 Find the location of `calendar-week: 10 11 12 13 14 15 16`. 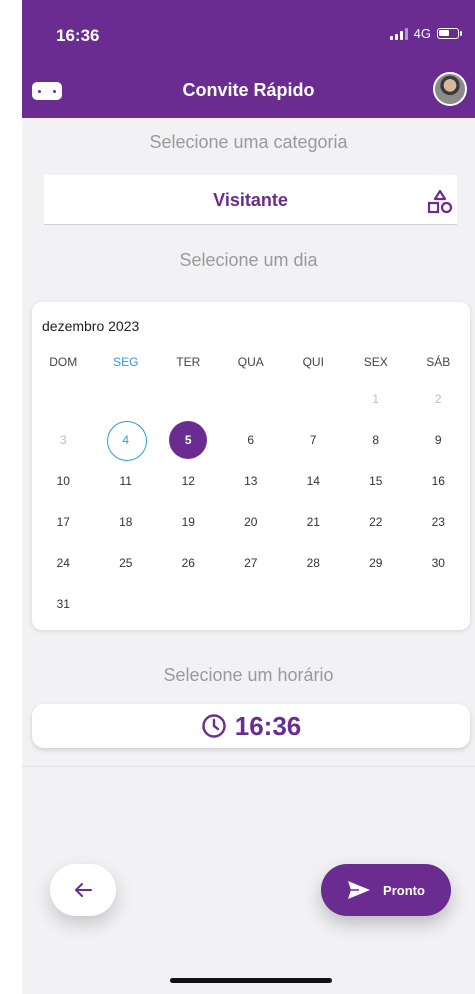

calendar-week: 10 11 12 13 14 15 16 is located at coordinates (251, 480).